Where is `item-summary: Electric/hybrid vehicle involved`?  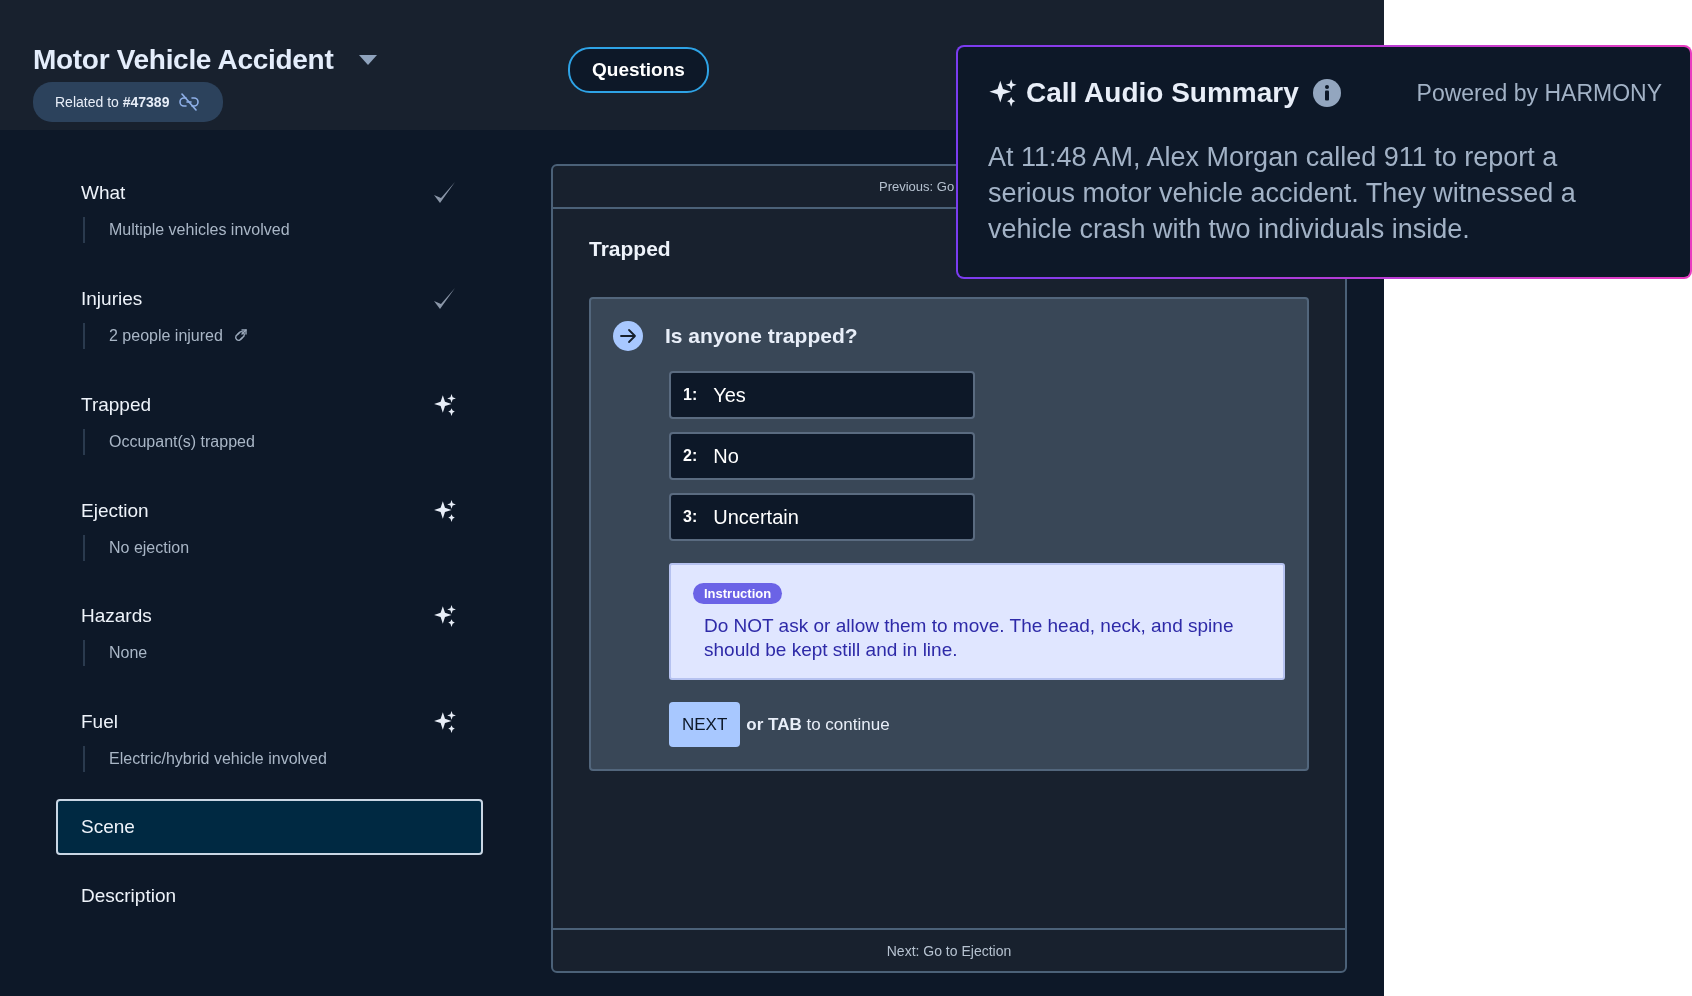
item-summary: Electric/hybrid vehicle involved is located at coordinates (218, 759).